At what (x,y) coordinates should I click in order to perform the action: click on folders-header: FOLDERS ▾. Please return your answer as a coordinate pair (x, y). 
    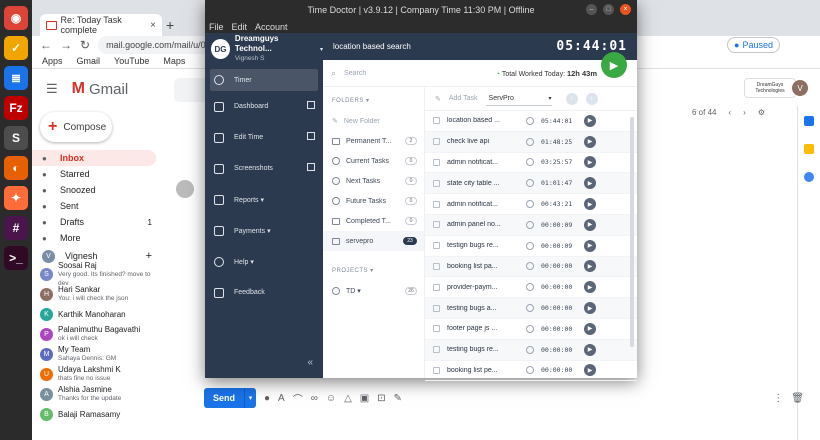
    Looking at the image, I should click on (373, 99).